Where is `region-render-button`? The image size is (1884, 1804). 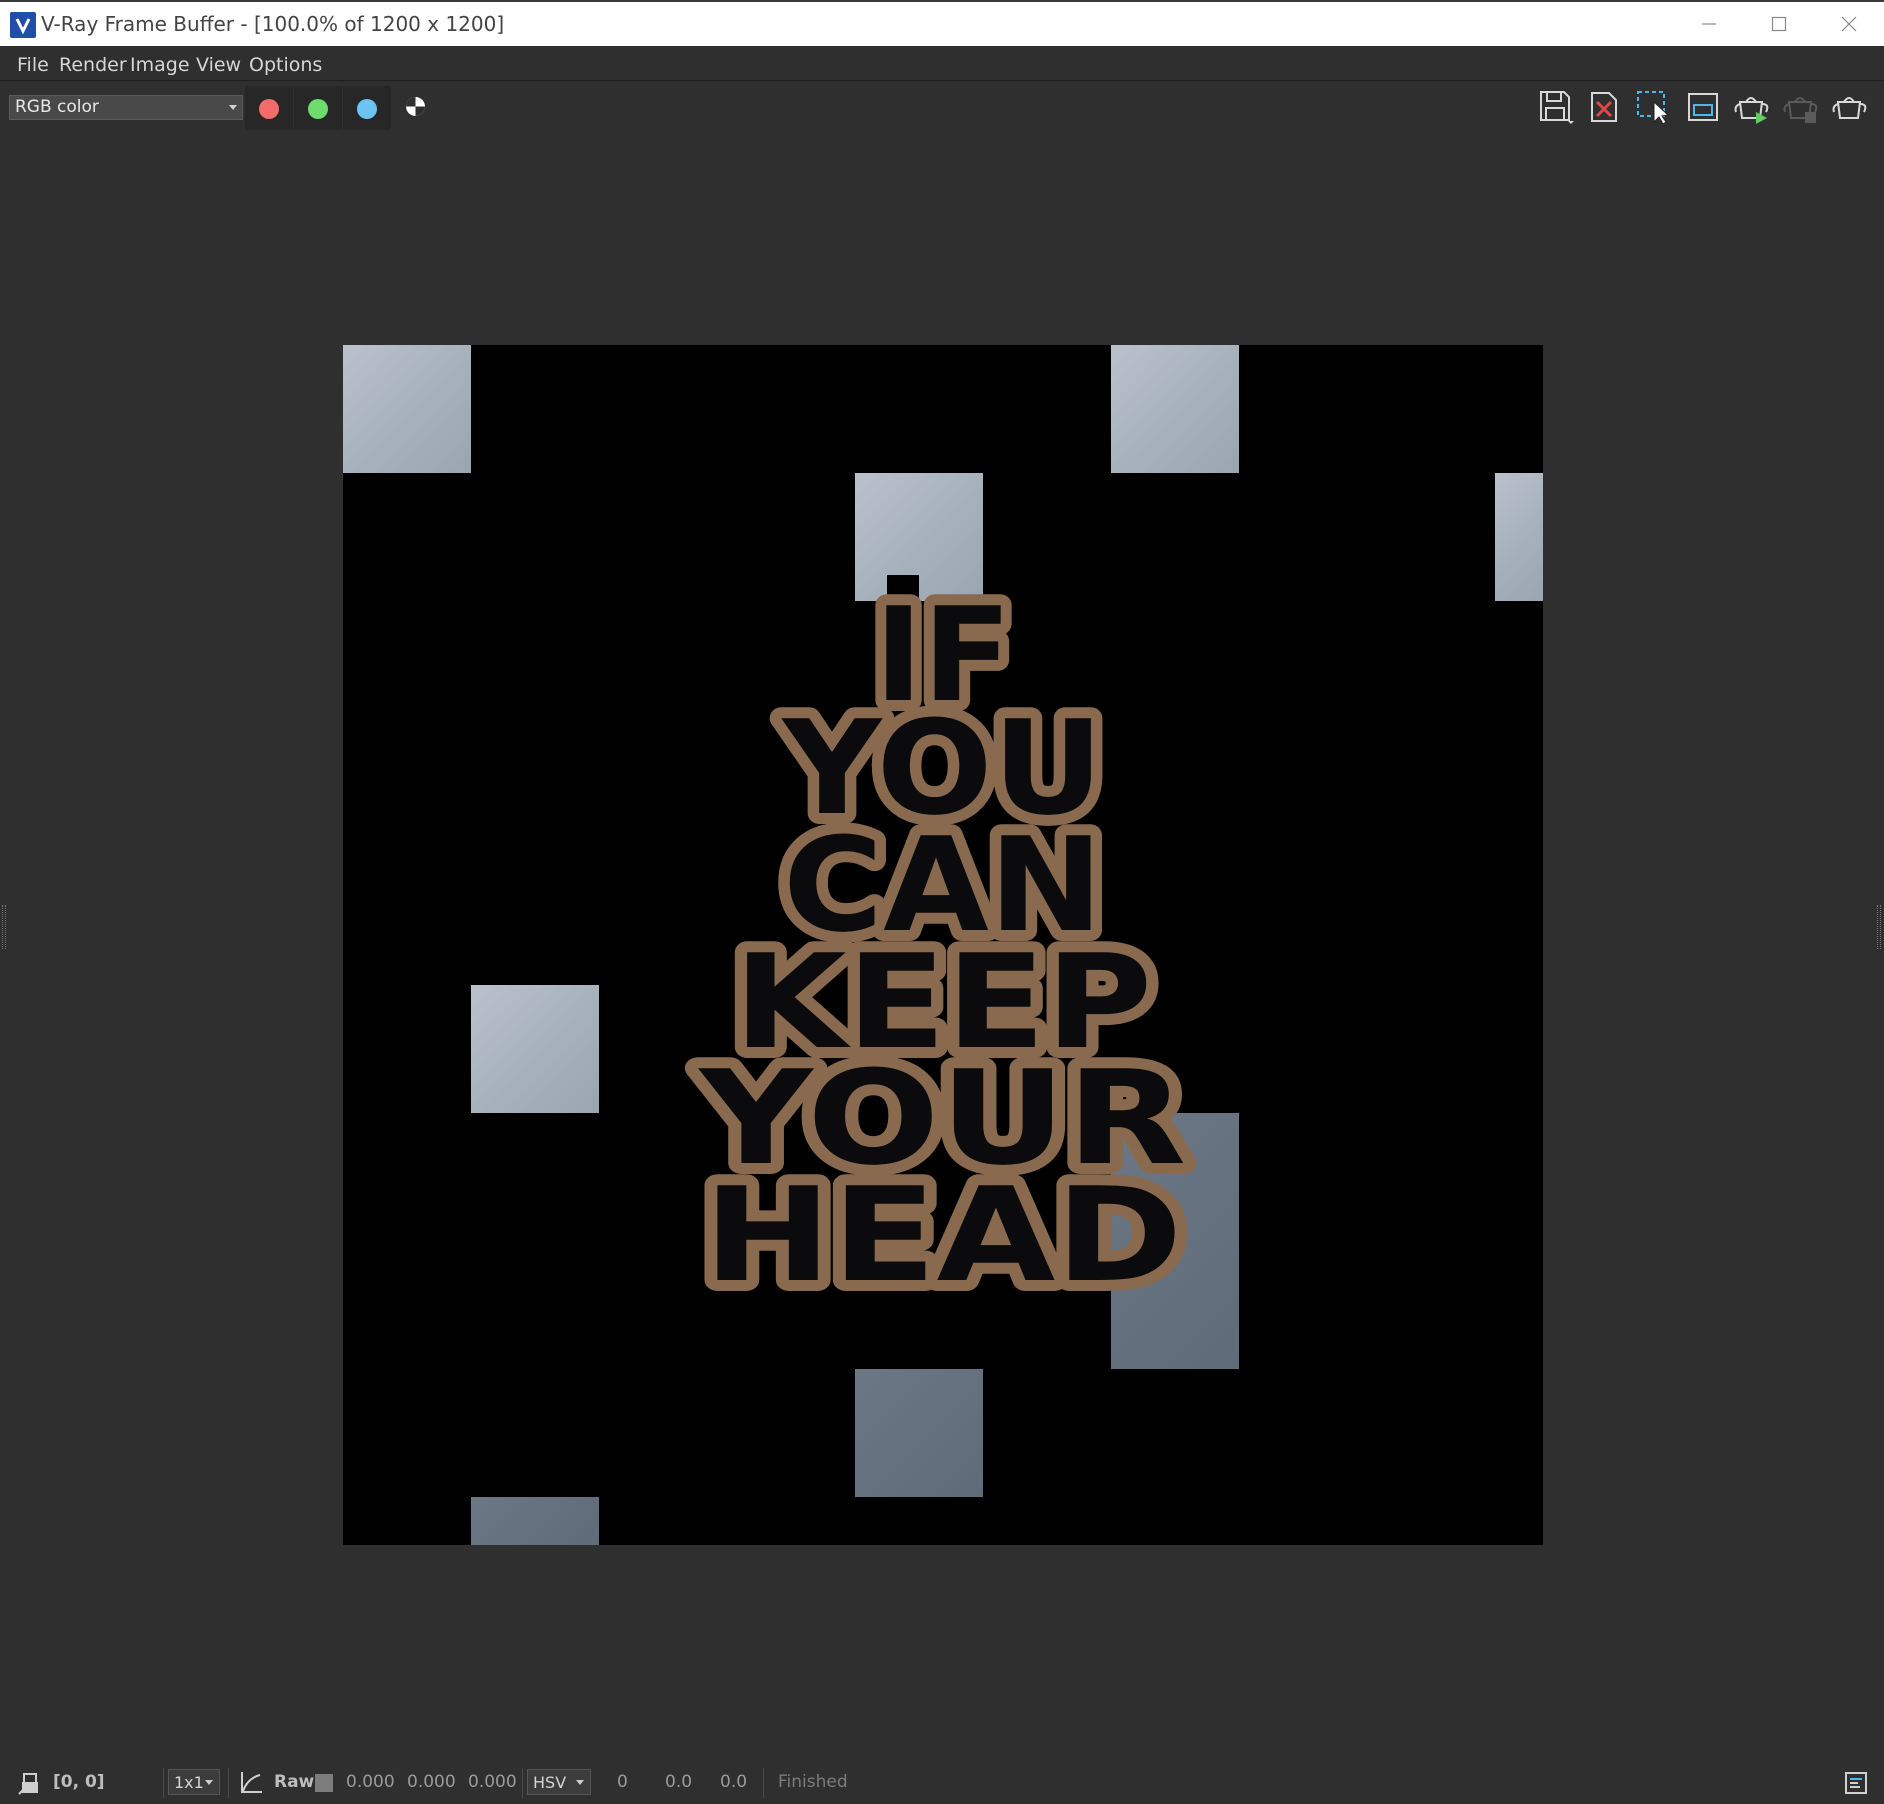 region-render-button is located at coordinates (1654, 107).